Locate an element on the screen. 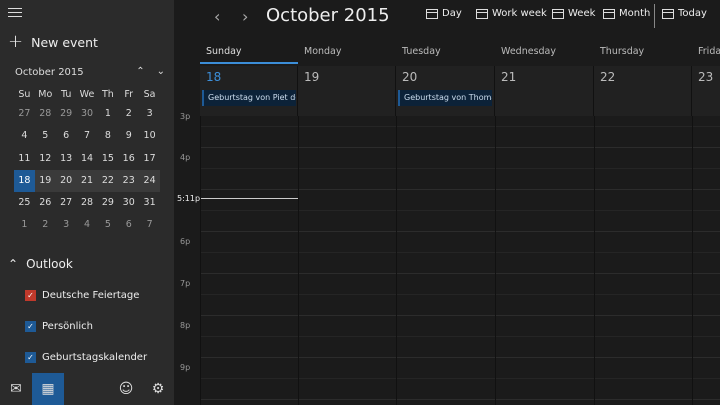 The image size is (720, 405). view-month-button: Month is located at coordinates (626, 13).